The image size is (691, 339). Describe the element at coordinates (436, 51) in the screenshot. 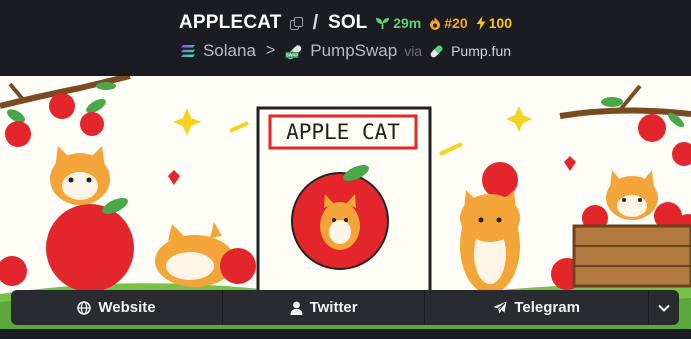

I see `pumpfun-pill-icon` at that location.